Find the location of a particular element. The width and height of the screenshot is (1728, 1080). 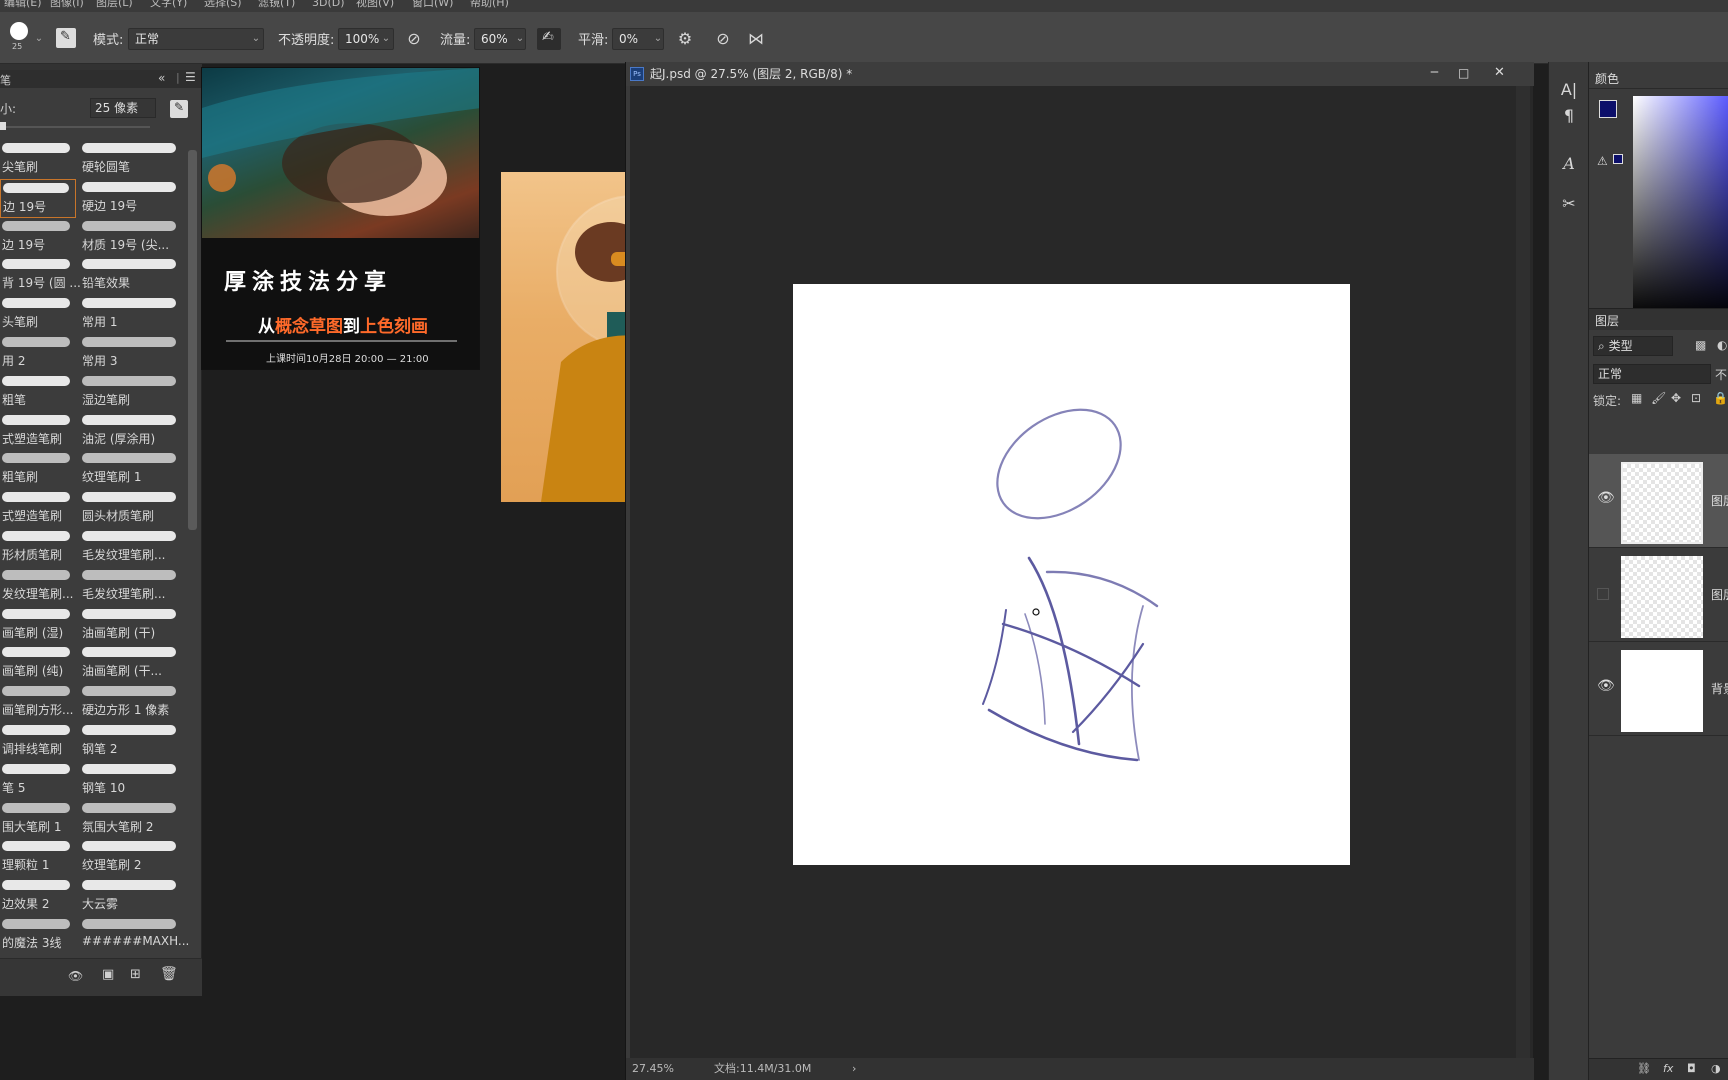

menu-image: 图像(I) is located at coordinates (67, 4).